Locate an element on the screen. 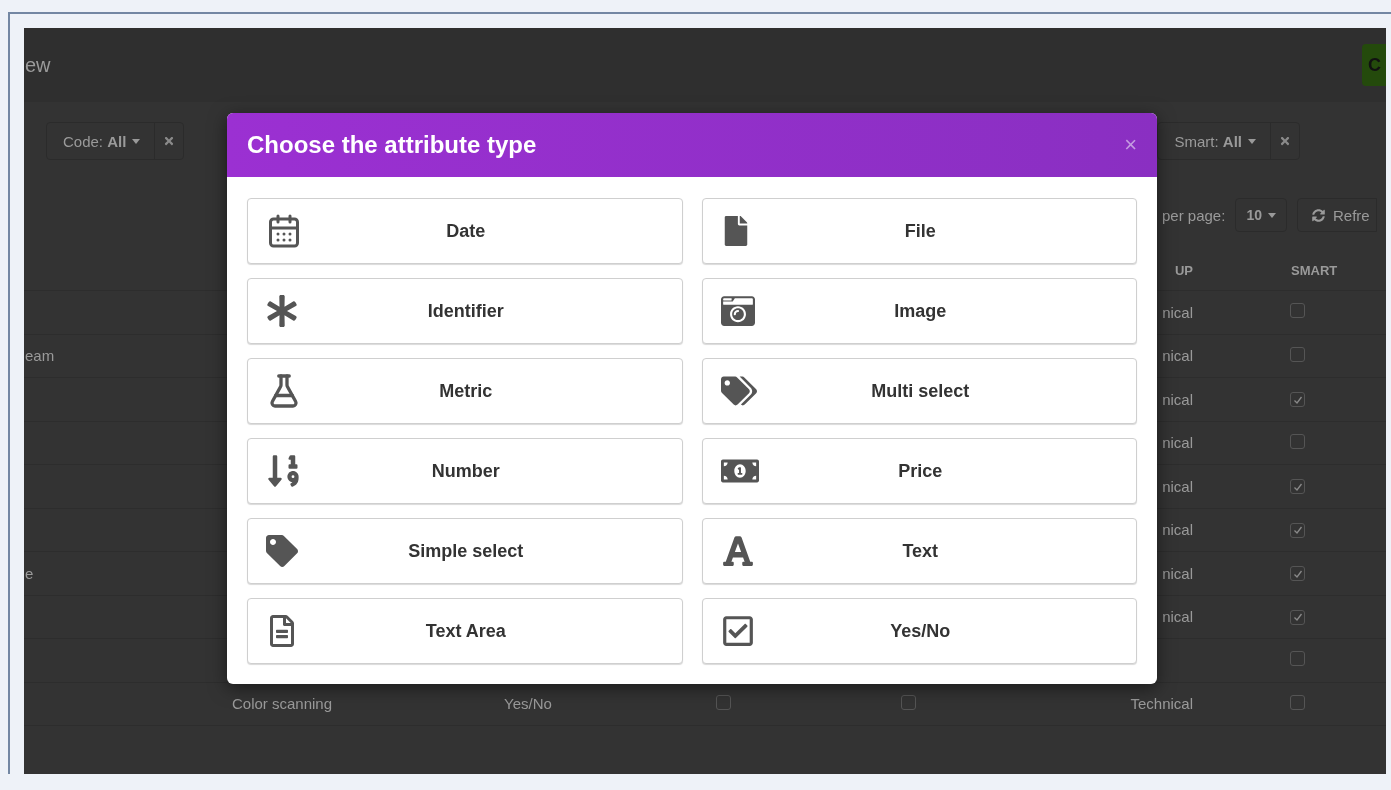 This screenshot has height=790, width=1391. filter-dropdown: Code: All is located at coordinates (101, 141).